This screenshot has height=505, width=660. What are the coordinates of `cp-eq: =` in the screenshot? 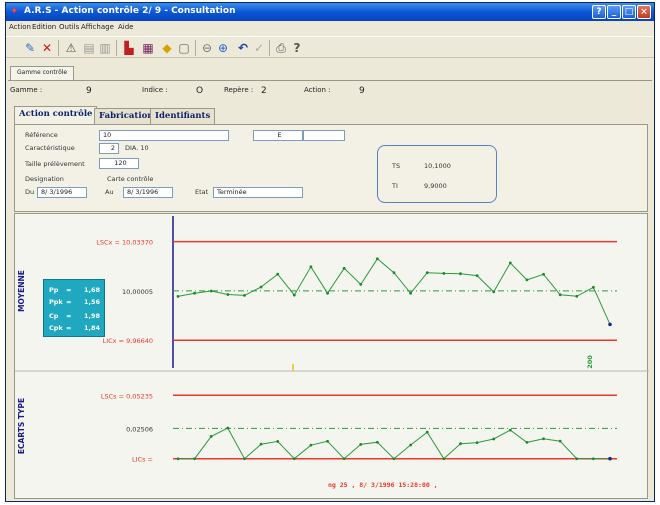 It's located at (69, 316).